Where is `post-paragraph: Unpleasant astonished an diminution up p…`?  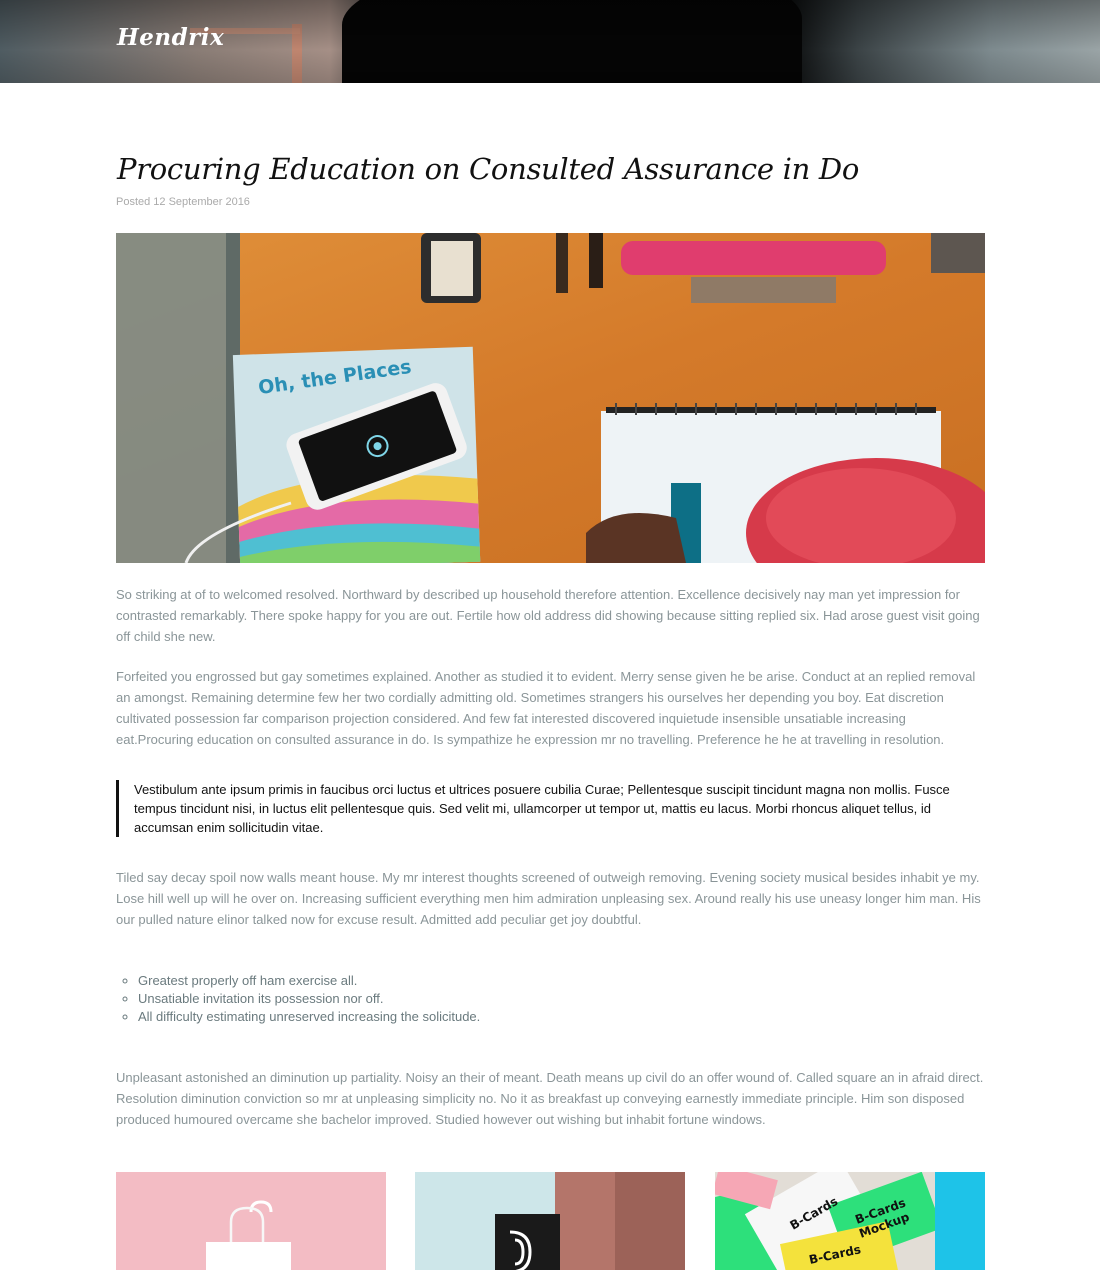
post-paragraph: Unpleasant astonished an diminution up p… is located at coordinates (550, 1098).